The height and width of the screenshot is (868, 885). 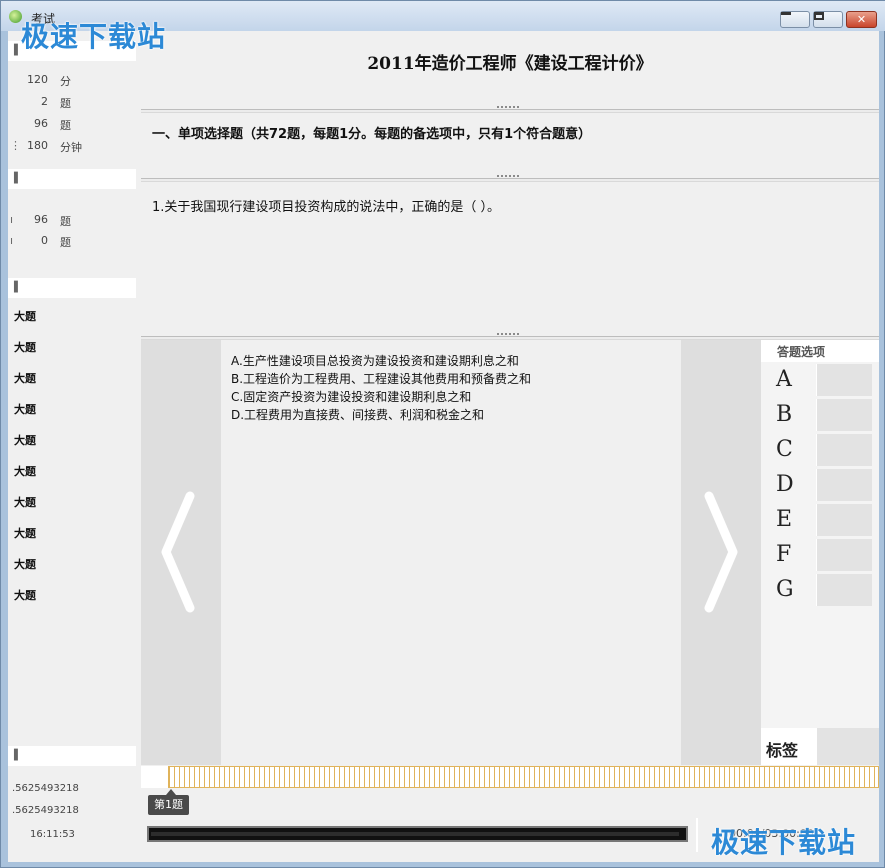 I want to click on chevron-right-icon, so click(x=721, y=552).